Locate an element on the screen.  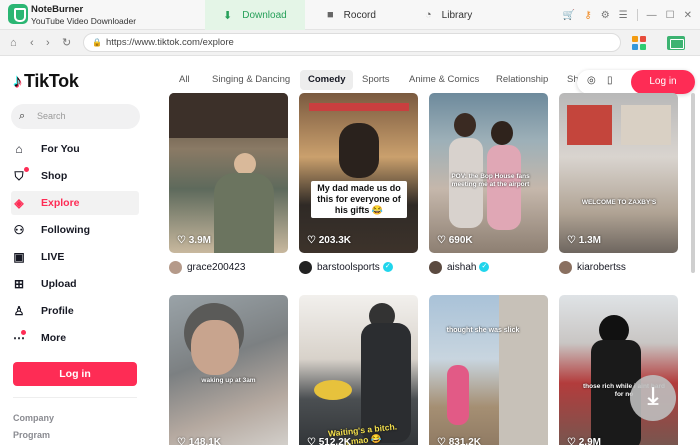
video-camera-icon: ■ is located at coordinates (330, 15).